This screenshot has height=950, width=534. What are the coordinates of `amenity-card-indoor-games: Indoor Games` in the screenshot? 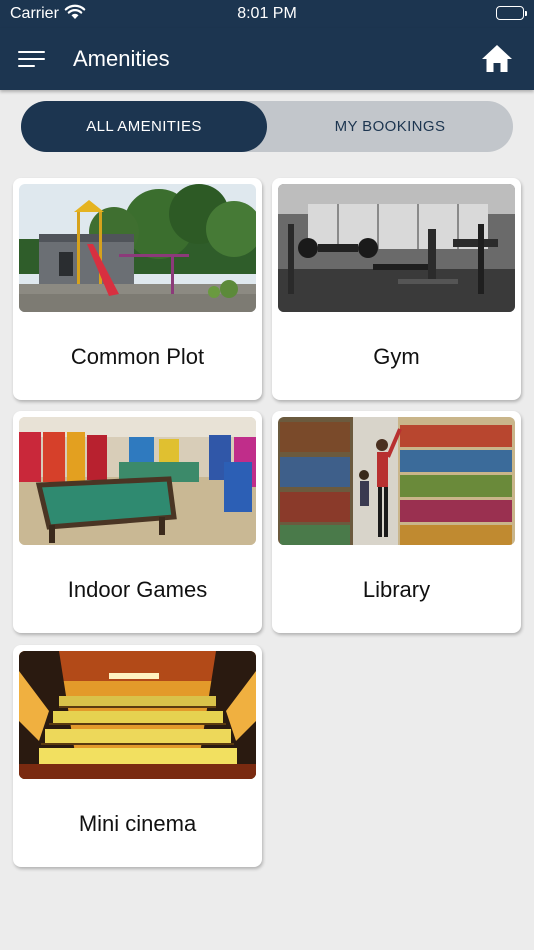 It's located at (137, 522).